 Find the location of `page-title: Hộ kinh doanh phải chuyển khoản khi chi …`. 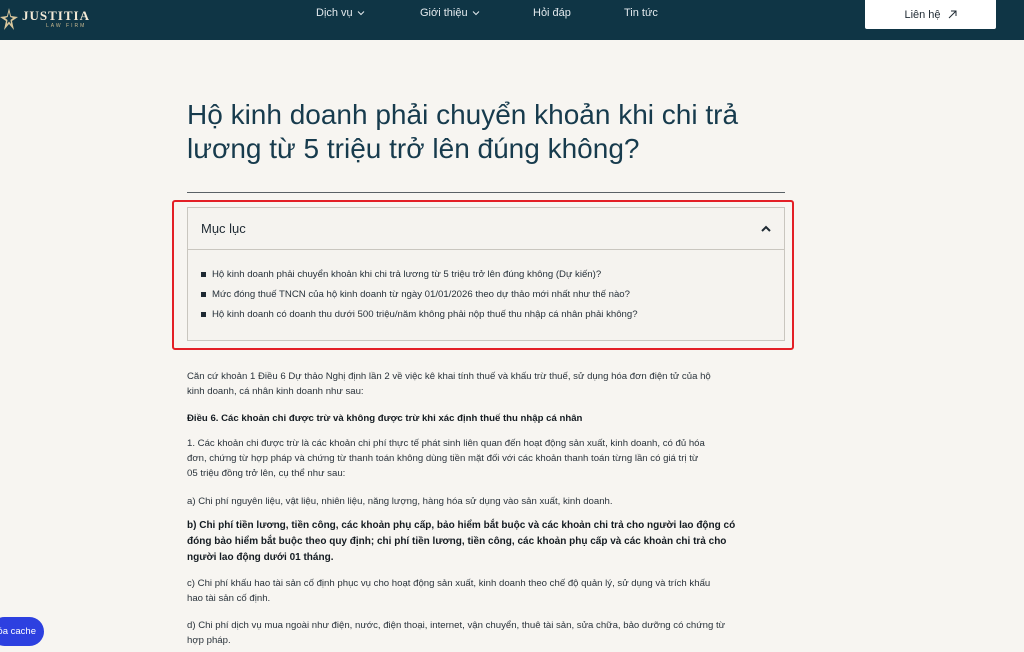

page-title: Hộ kinh doanh phải chuyển khoản khi chi … is located at coordinates (487, 132).